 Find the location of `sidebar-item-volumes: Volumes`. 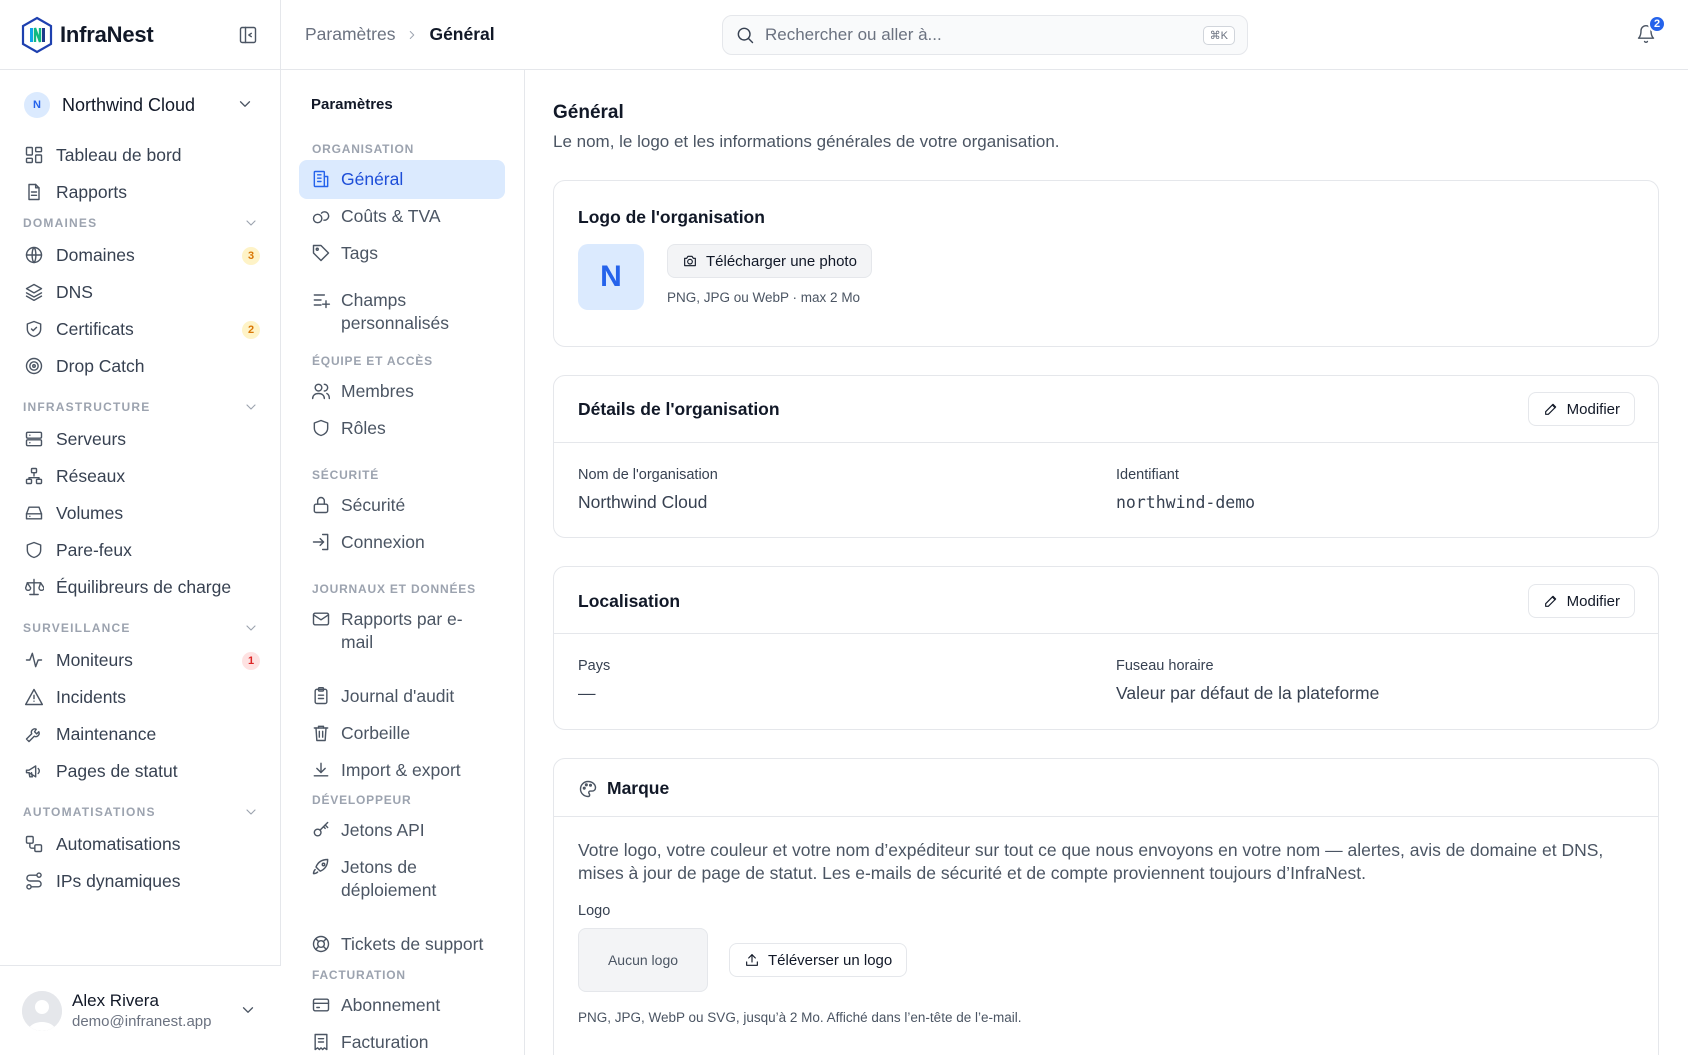

sidebar-item-volumes: Volumes is located at coordinates (142, 513).